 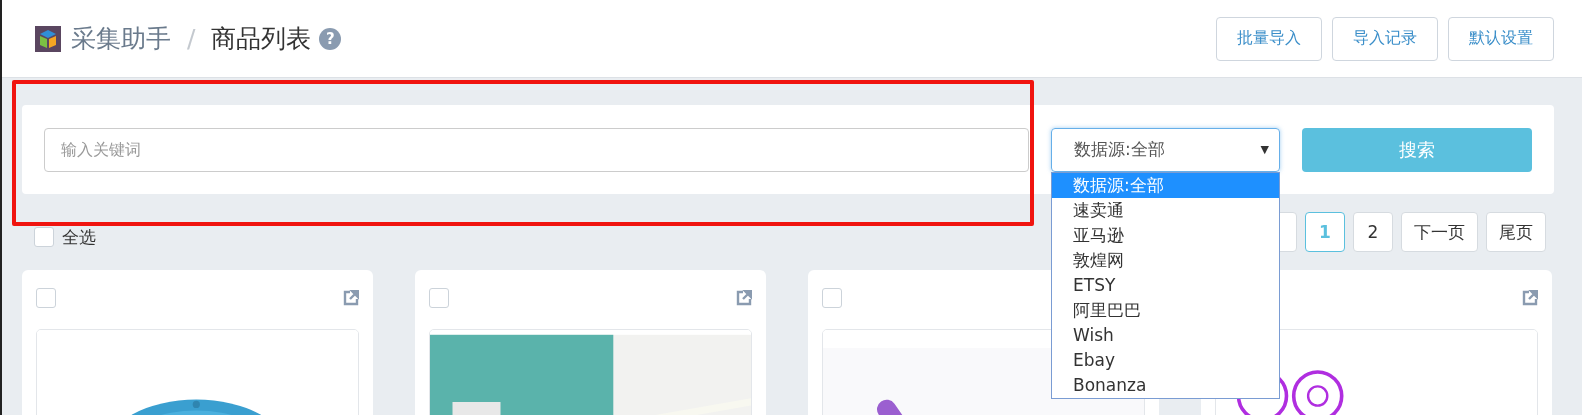 I want to click on header-button: 导入记录, so click(x=1385, y=38).